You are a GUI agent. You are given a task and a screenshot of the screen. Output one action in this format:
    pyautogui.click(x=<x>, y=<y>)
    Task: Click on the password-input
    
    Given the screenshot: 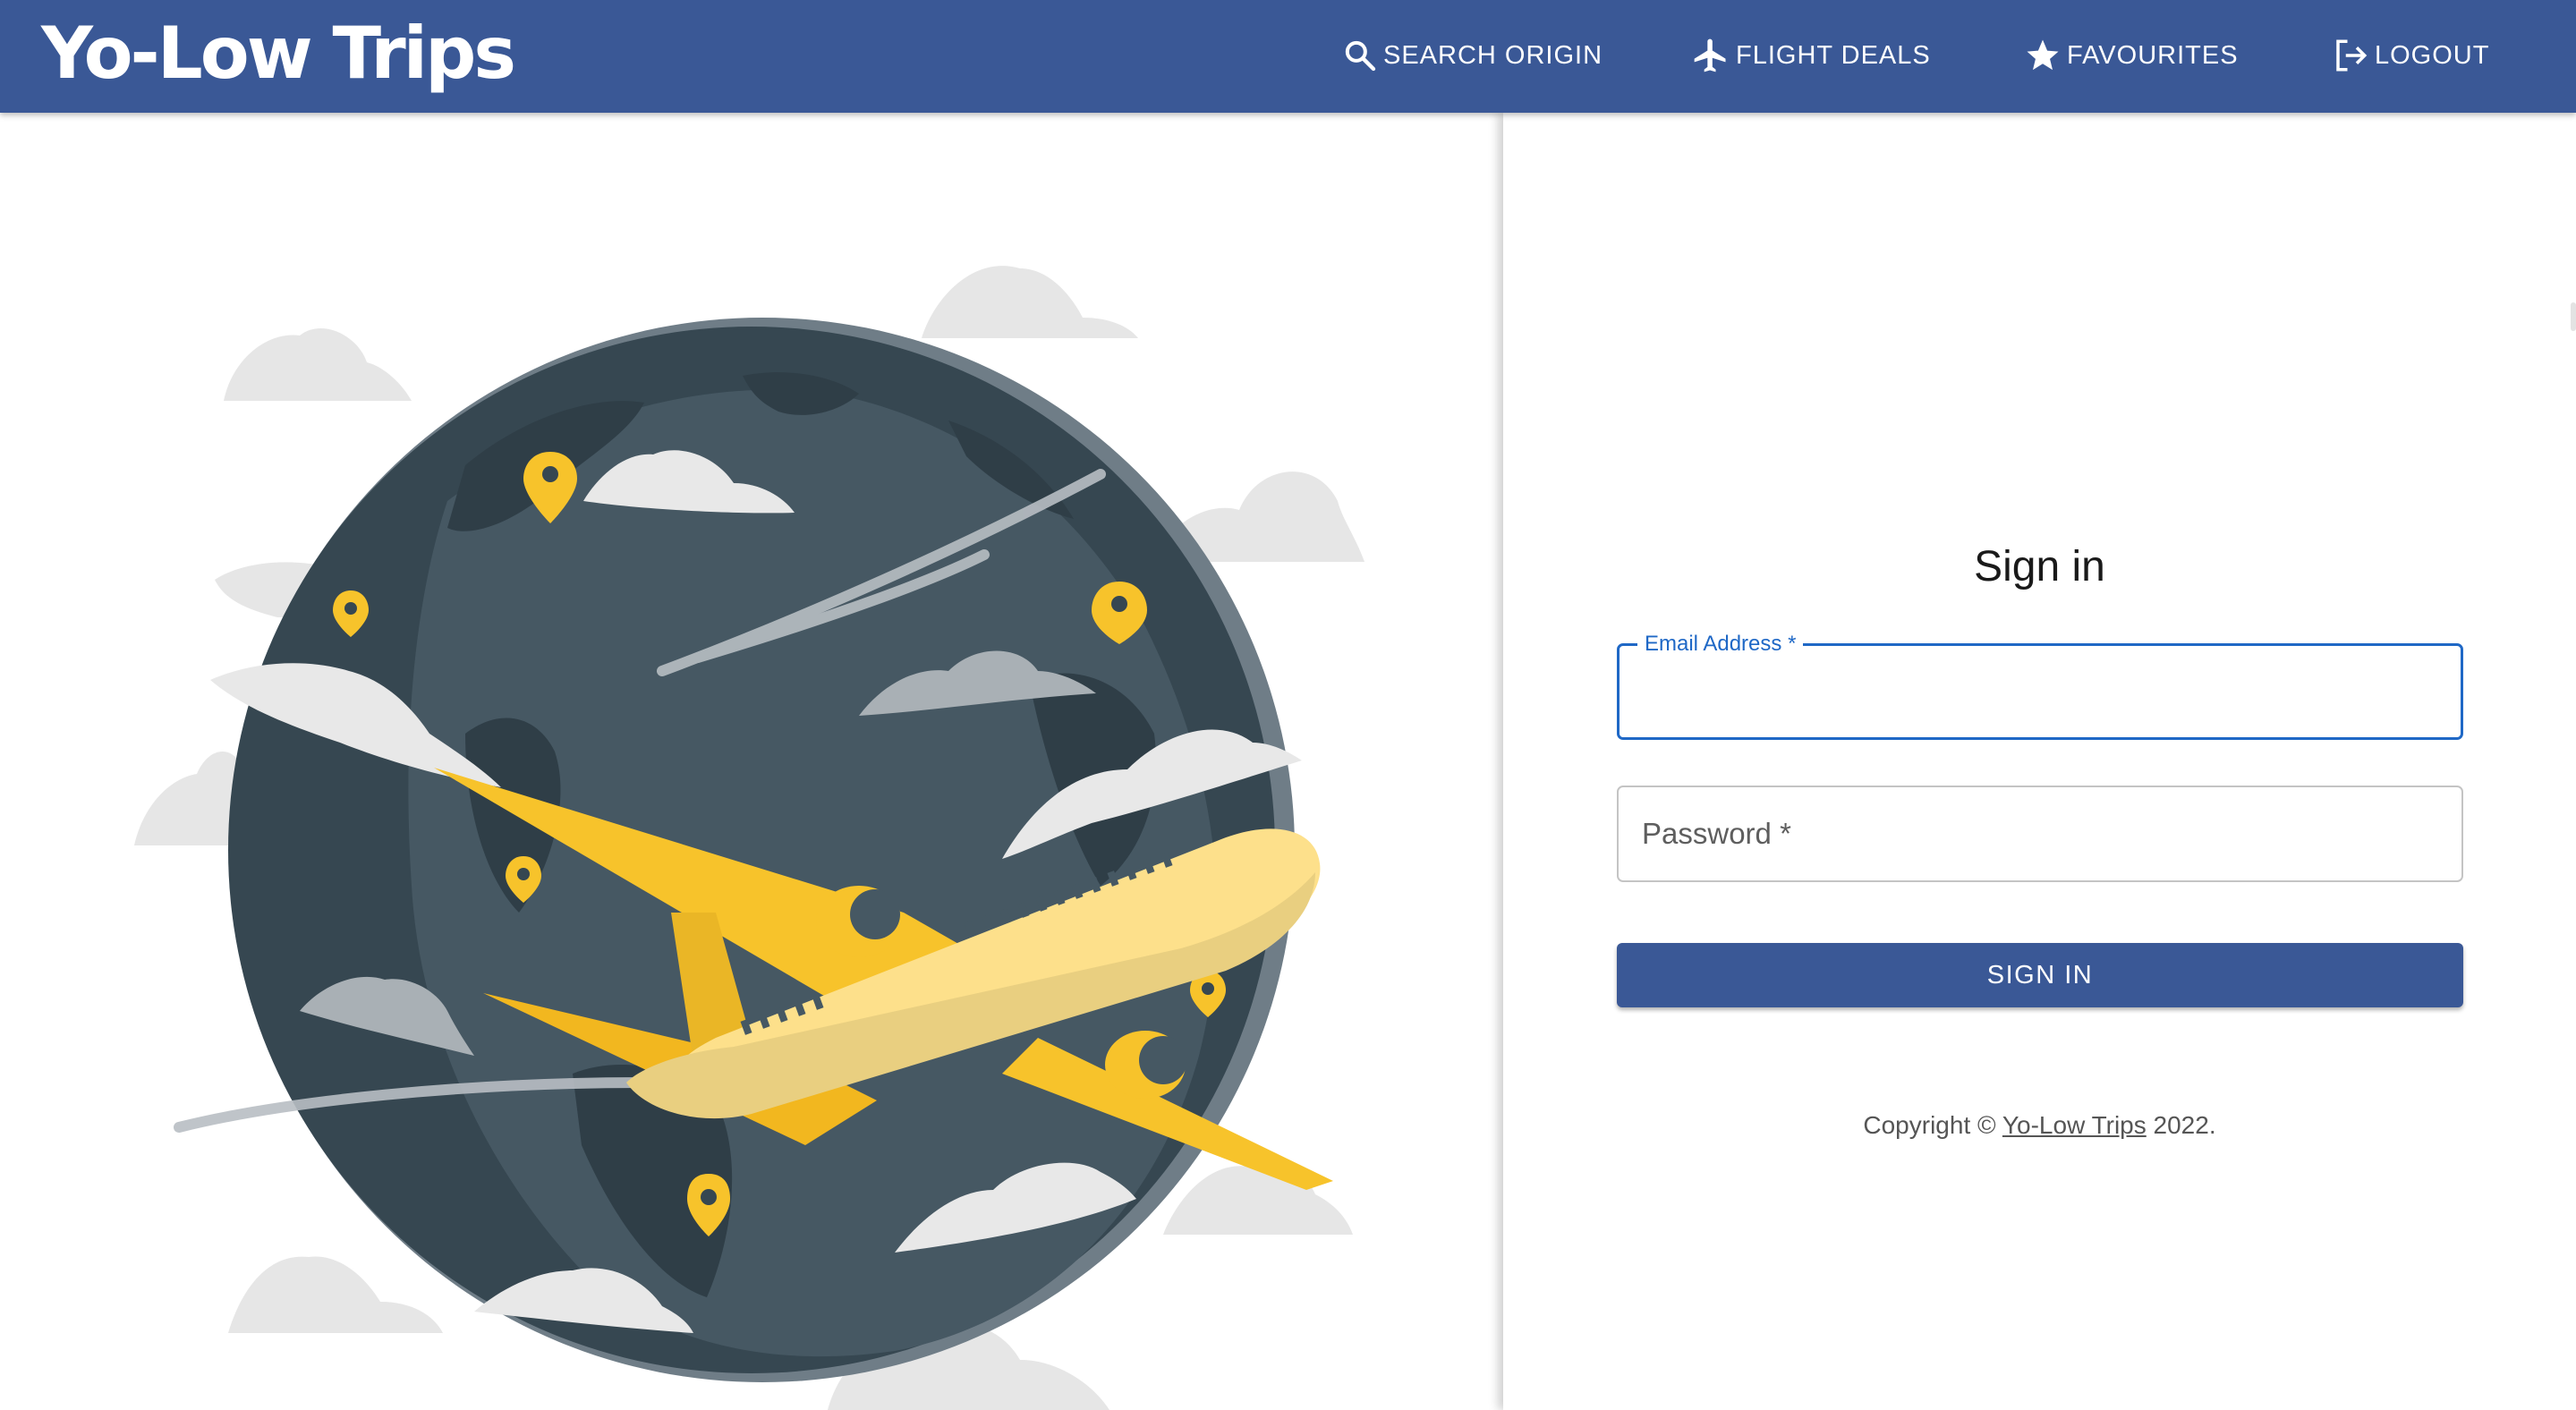 What is the action you would take?
    pyautogui.click(x=2040, y=834)
    